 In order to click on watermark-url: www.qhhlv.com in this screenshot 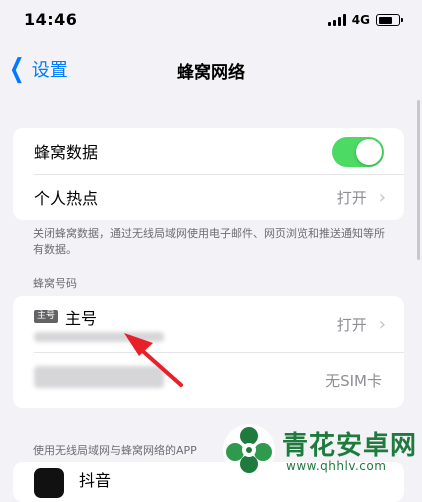, I will do `click(336, 466)`.